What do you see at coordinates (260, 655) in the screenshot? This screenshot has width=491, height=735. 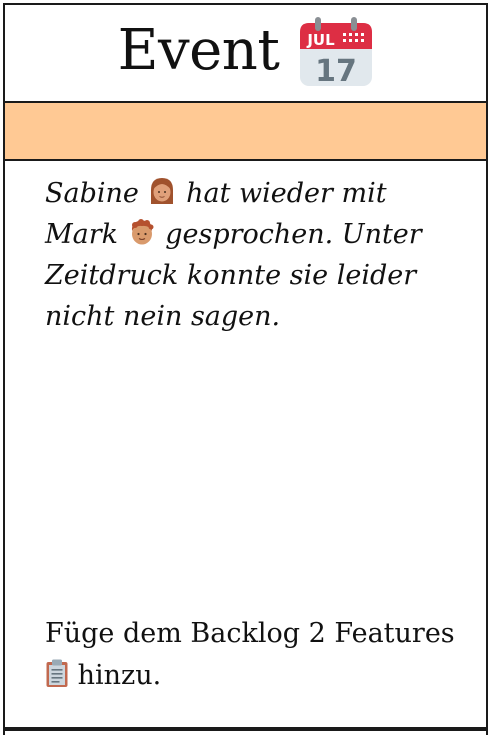 I see `action-text: Füge dem Backlog 2 Features hinzu.` at bounding box center [260, 655].